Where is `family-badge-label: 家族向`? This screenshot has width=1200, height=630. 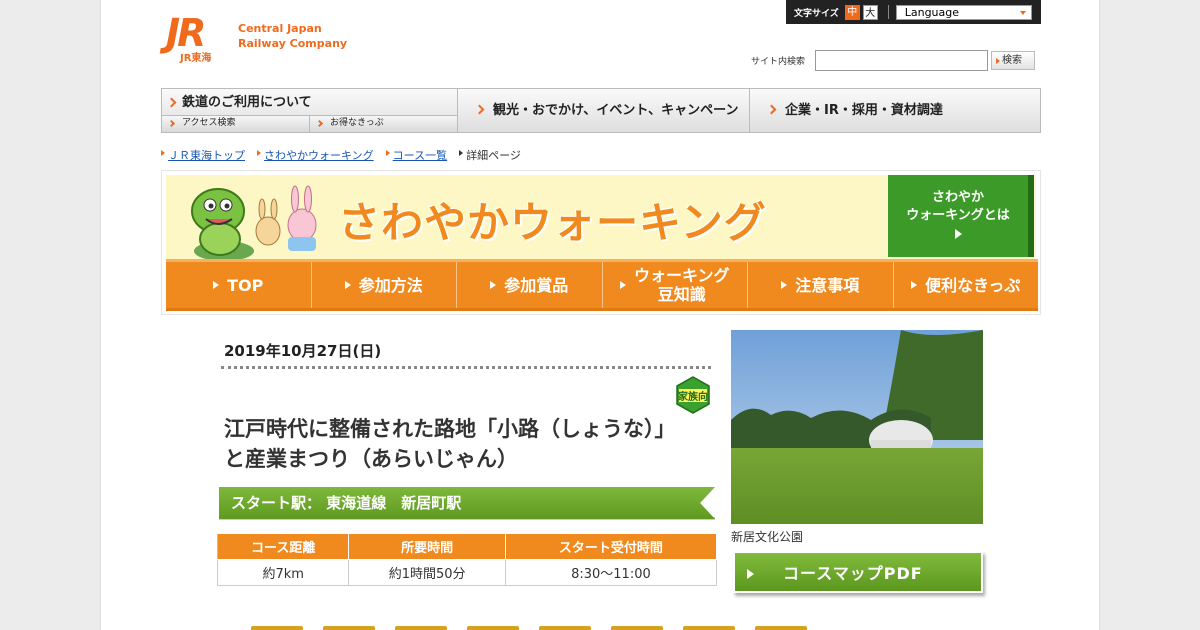 family-badge-label: 家族向 is located at coordinates (693, 396).